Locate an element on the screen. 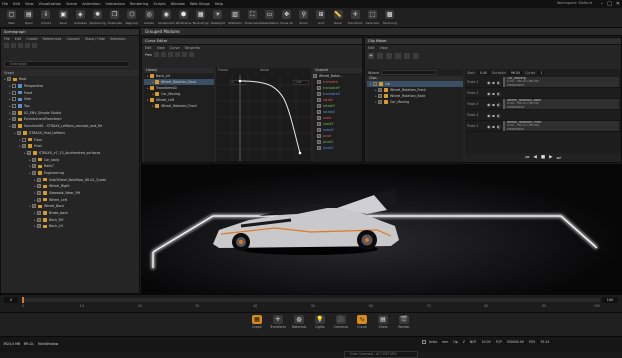 Image resolution: width=622 pixels, height=358 pixels. menu-web-shops: Web Shops is located at coordinates (200, 4).